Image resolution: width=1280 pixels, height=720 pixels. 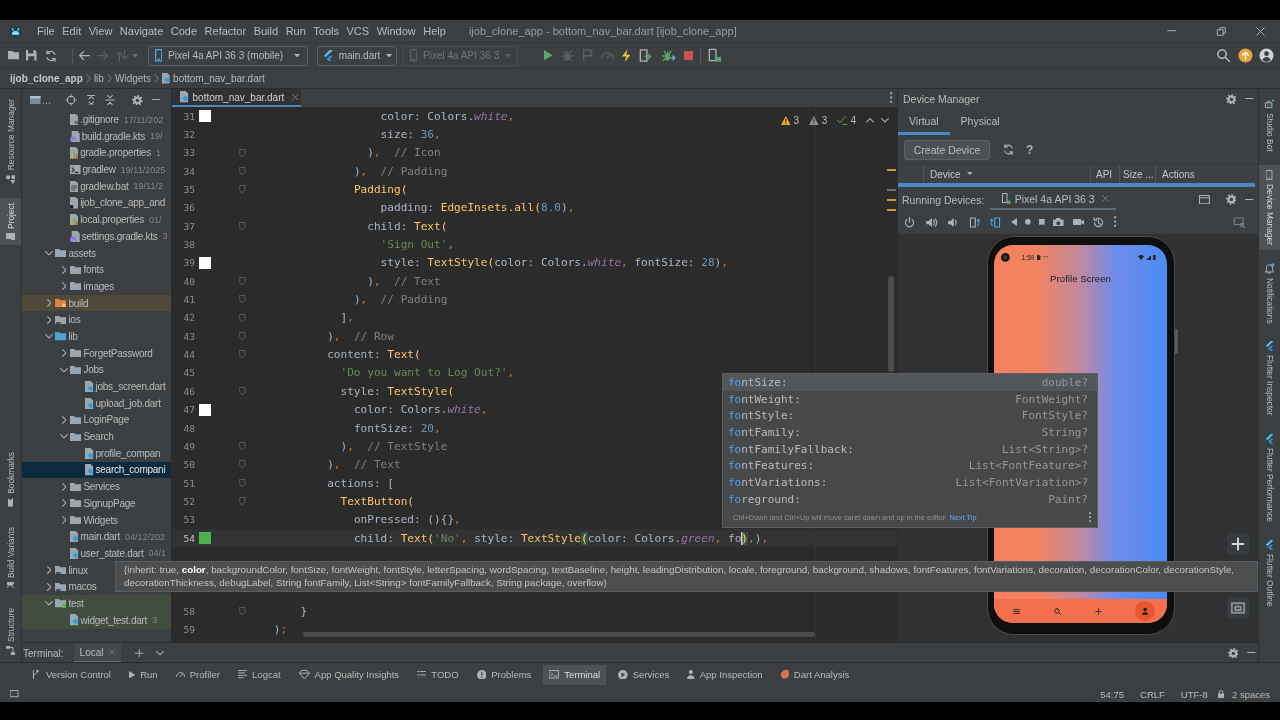 What do you see at coordinates (1269, 477) in the screenshot?
I see `tool-window-button: Flutter Performance` at bounding box center [1269, 477].